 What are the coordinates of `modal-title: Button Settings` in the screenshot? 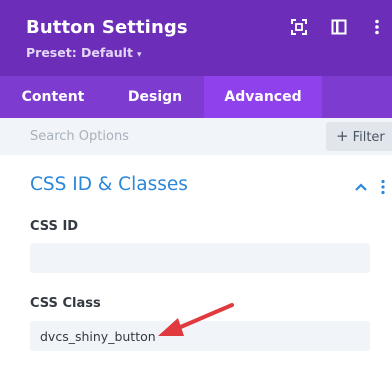 It's located at (107, 27).